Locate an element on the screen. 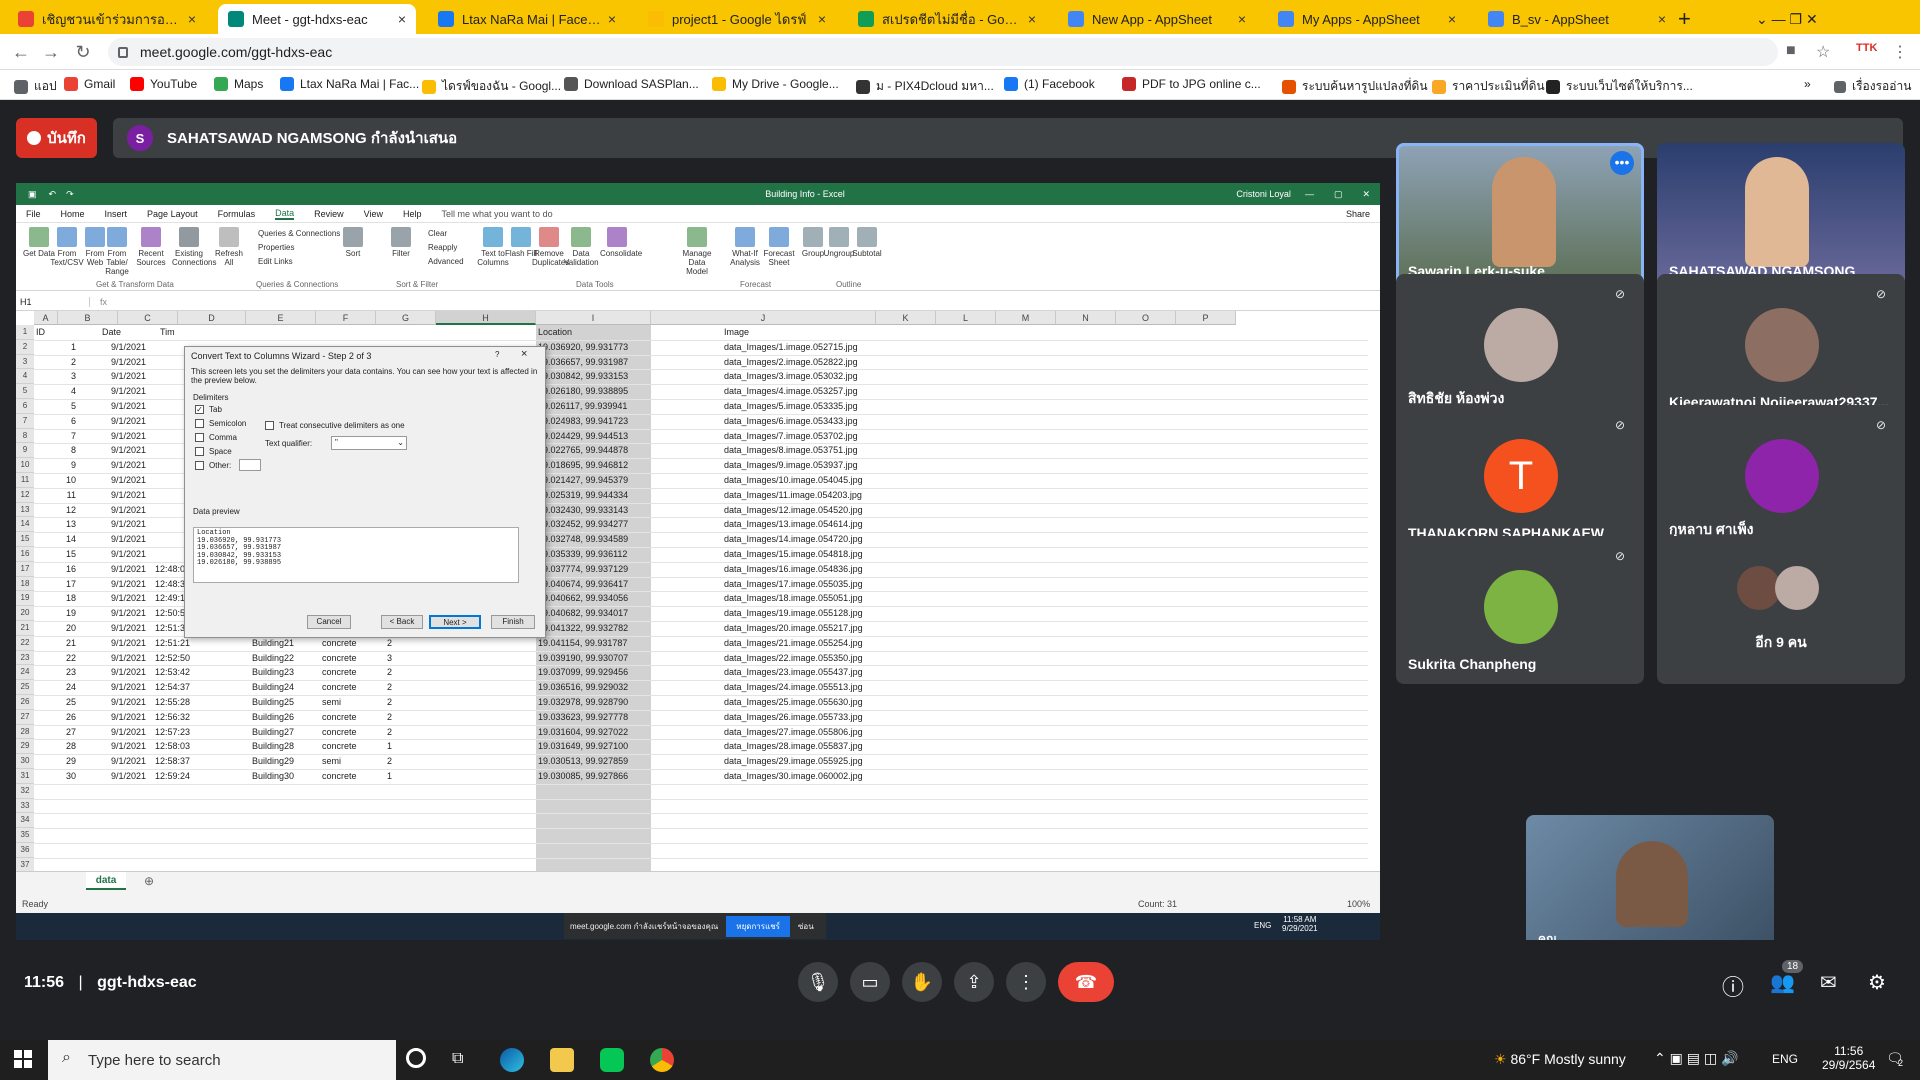  table-cell-time: 12:53:42 is located at coordinates (172, 672).